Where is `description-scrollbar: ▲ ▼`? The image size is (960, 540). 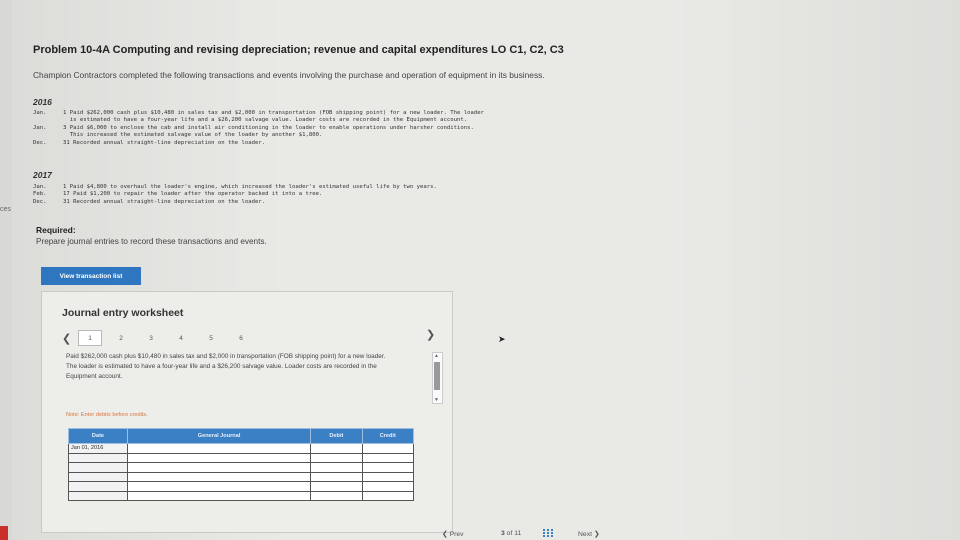
description-scrollbar: ▲ ▼ is located at coordinates (437, 378).